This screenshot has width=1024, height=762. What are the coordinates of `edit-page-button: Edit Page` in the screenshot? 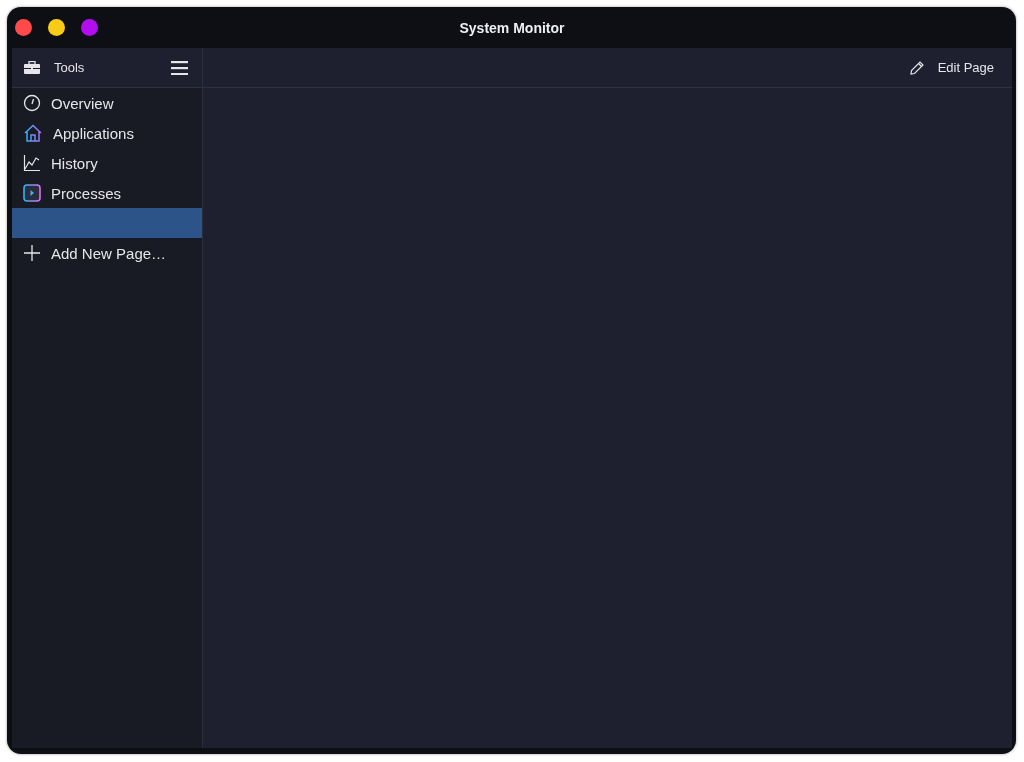 It's located at (951, 67).